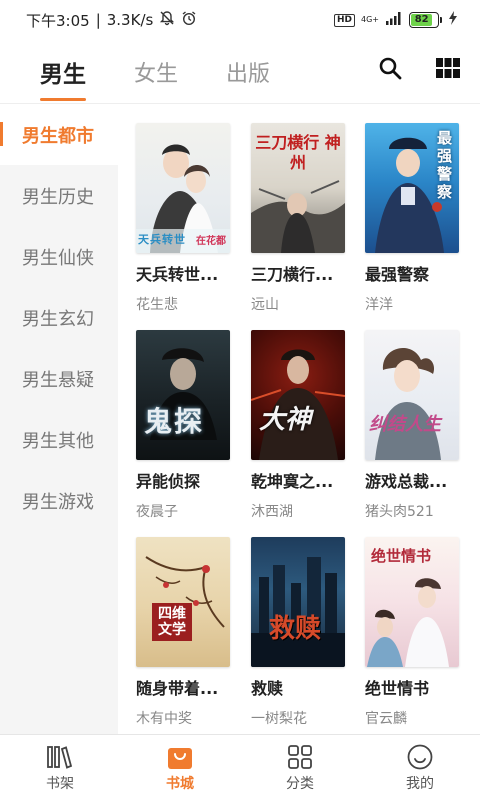 The height and width of the screenshot is (800, 480). Describe the element at coordinates (419, 70) in the screenshot. I see `top-actions` at that location.